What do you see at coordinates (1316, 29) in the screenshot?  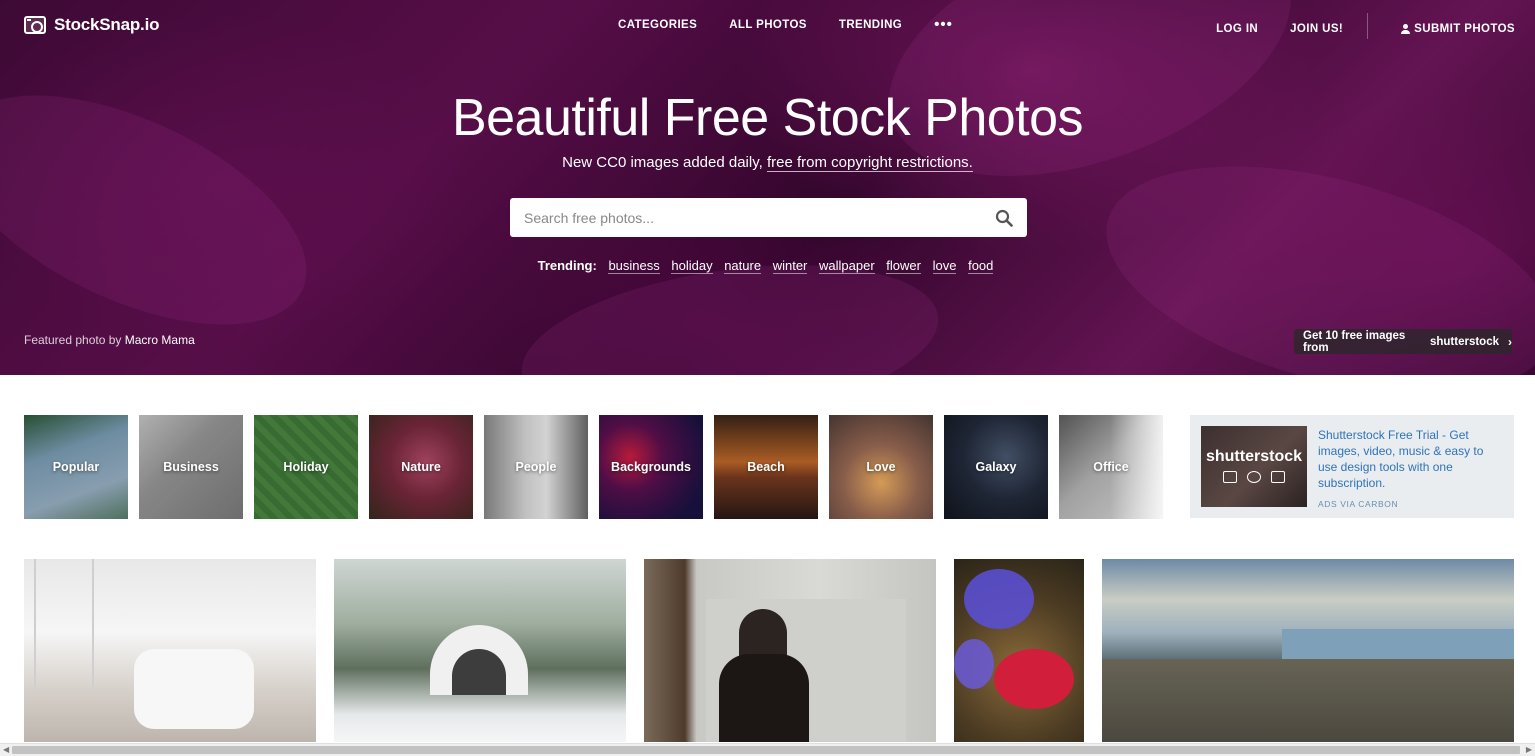 I see `join-link: JOIN US!` at bounding box center [1316, 29].